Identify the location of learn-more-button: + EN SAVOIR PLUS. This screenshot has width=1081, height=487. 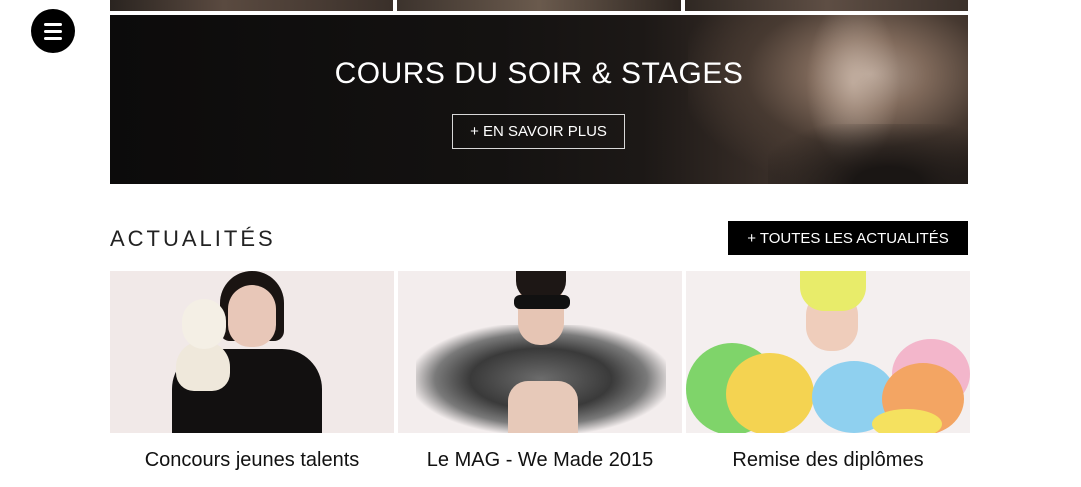
(538, 131).